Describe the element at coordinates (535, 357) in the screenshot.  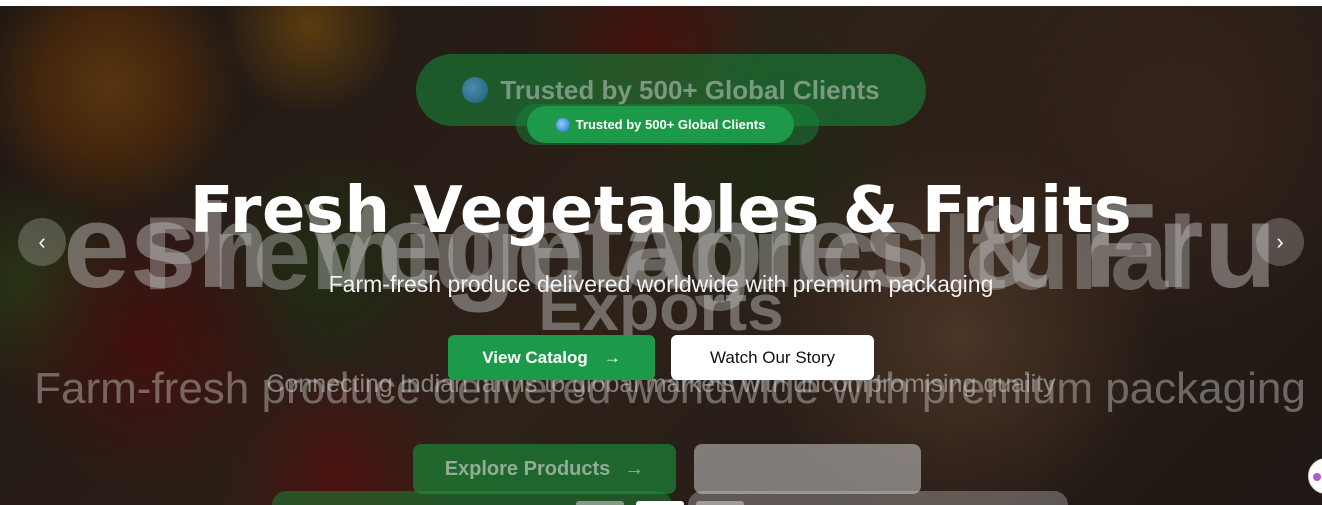
I see `view-catalog-label: View Catalog` at that location.